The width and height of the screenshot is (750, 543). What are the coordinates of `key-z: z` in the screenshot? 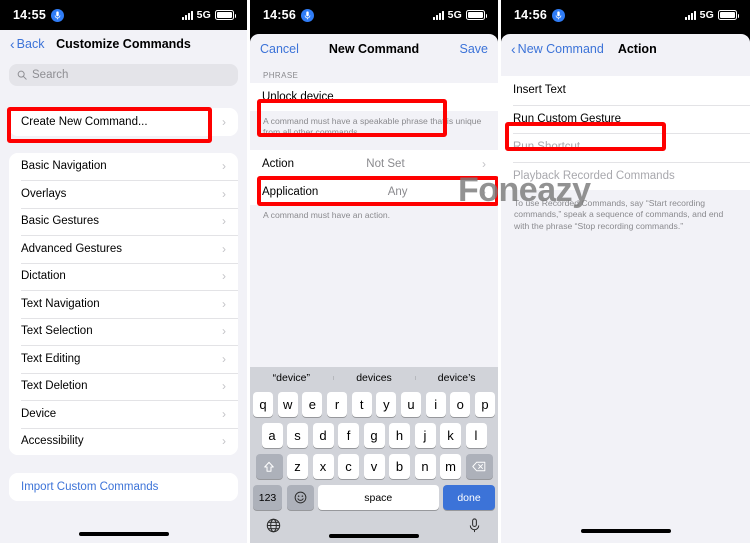 It's located at (297, 466).